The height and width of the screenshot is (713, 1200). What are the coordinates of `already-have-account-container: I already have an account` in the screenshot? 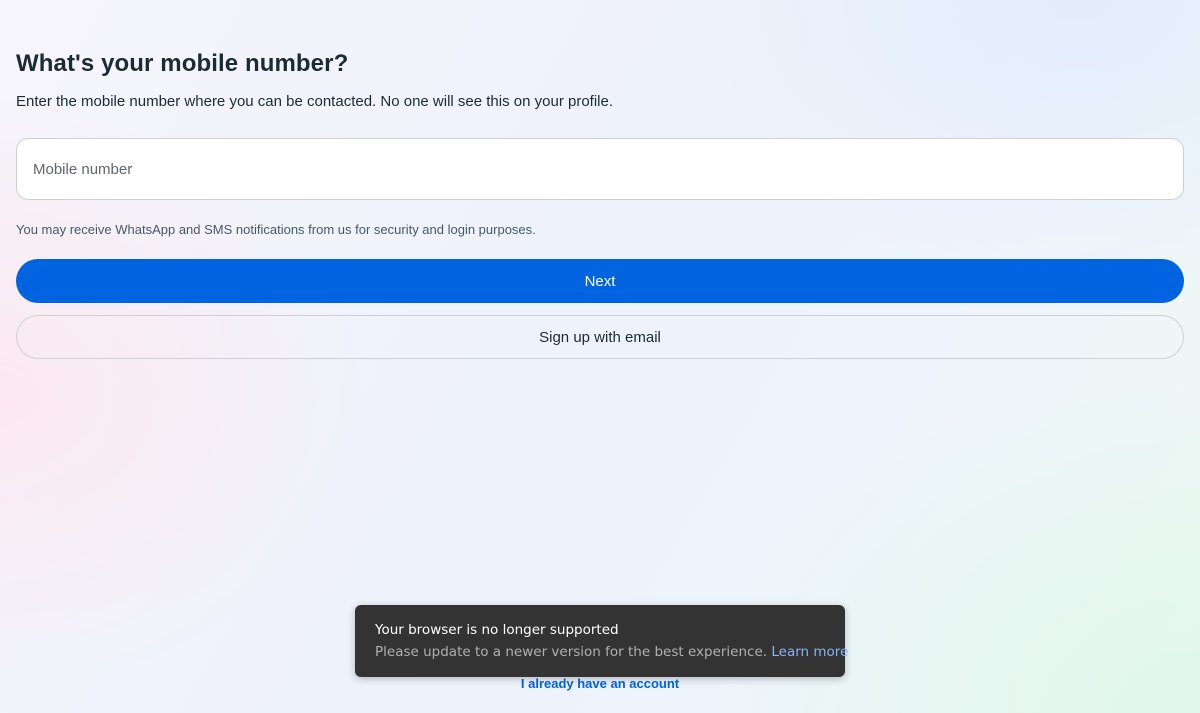 It's located at (600, 683).